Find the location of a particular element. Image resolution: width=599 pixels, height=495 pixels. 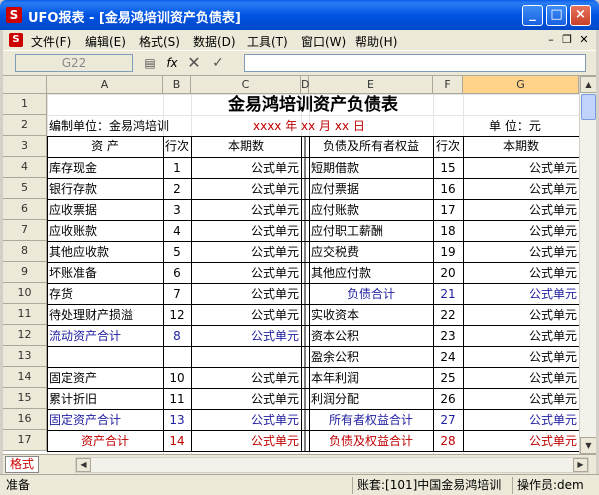

menu-help: 帮助(H) is located at coordinates (376, 41).